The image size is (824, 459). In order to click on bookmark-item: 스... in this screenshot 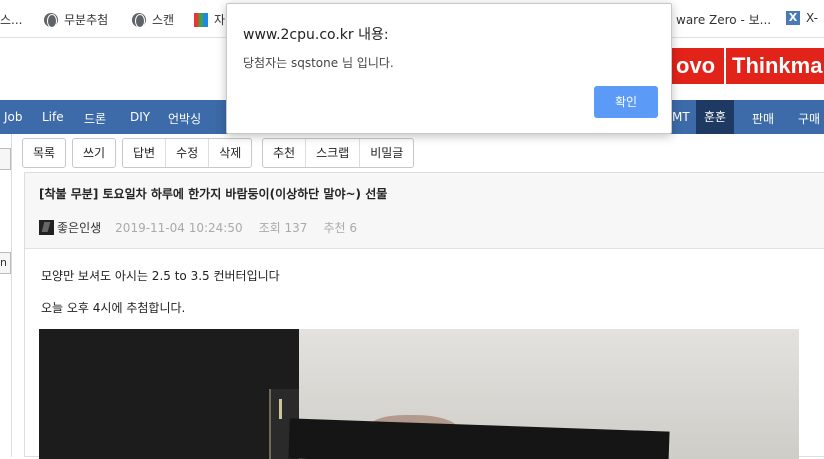, I will do `click(11, 19)`.